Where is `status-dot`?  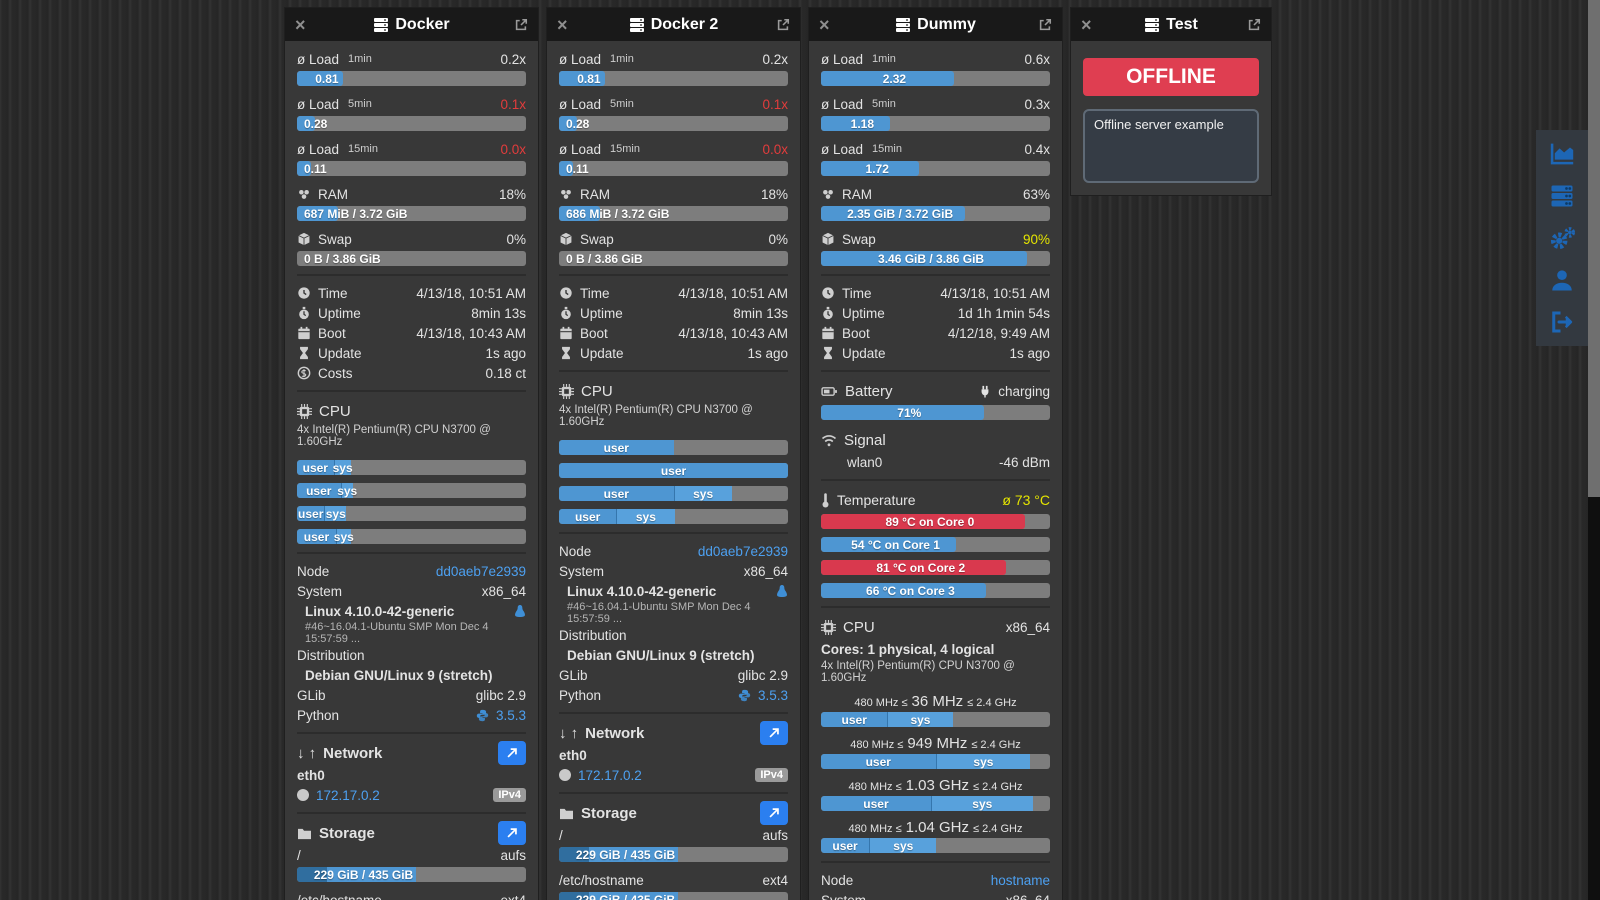
status-dot is located at coordinates (565, 775).